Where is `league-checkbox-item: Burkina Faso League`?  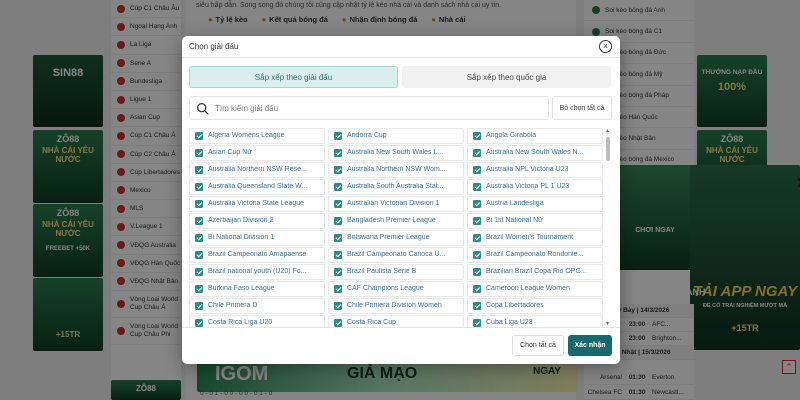
league-checkbox-item: Burkina Faso League is located at coordinates (257, 289).